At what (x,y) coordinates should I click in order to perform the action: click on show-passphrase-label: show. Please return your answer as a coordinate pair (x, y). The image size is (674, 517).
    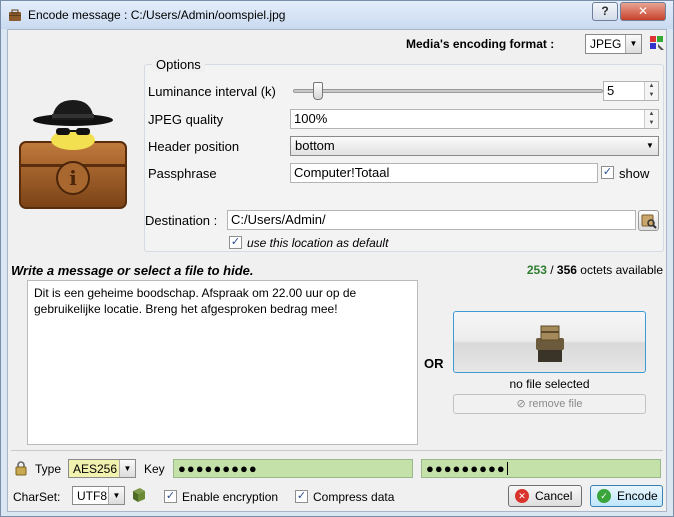
    Looking at the image, I should click on (634, 173).